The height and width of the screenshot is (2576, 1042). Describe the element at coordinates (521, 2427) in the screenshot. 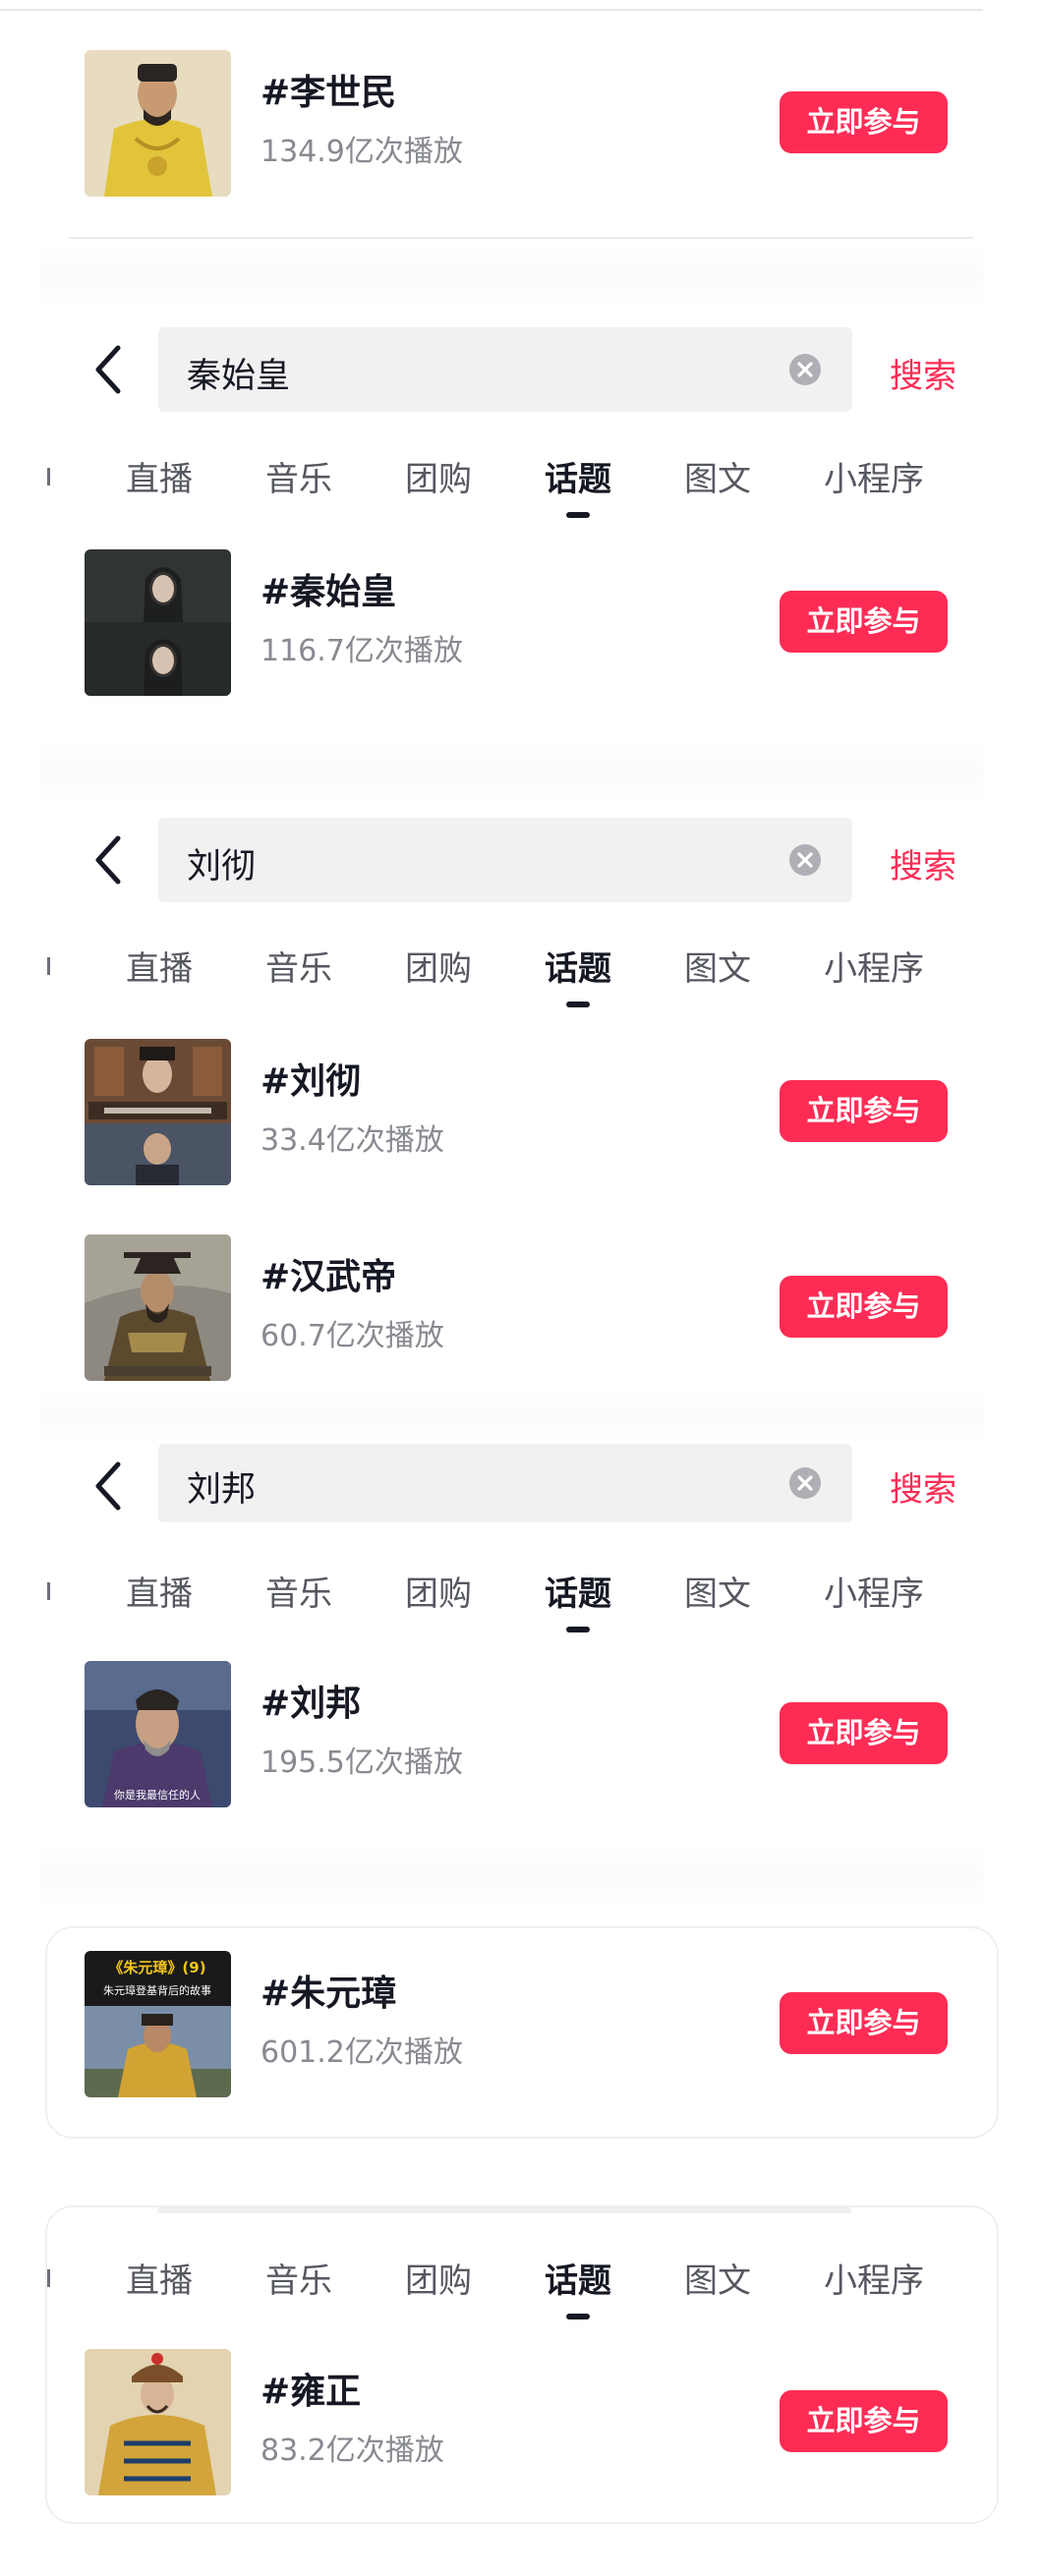

I see `topic-item-yongzheng: #雍正 83.2亿次播放 立即参与` at that location.